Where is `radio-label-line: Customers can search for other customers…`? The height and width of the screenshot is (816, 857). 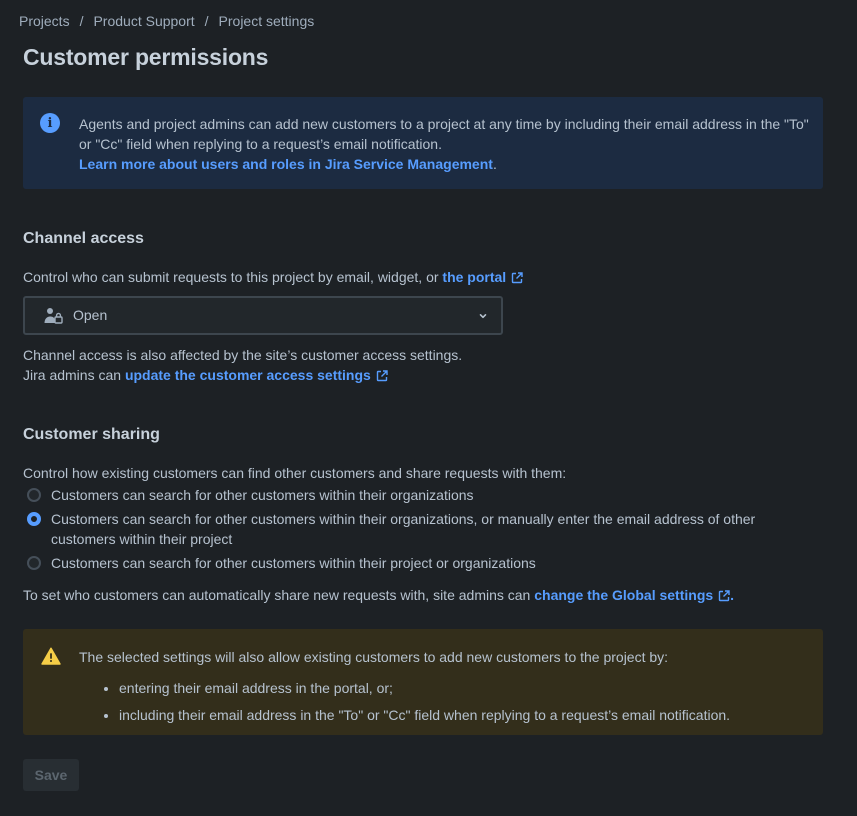
radio-label-line: Customers can search for other customers… is located at coordinates (403, 519).